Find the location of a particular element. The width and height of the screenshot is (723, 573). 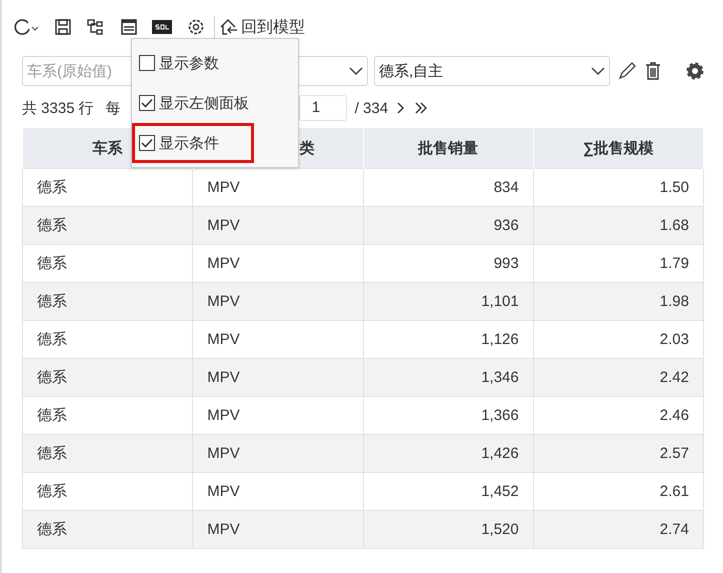

table-cell: 1,426 is located at coordinates (448, 453).